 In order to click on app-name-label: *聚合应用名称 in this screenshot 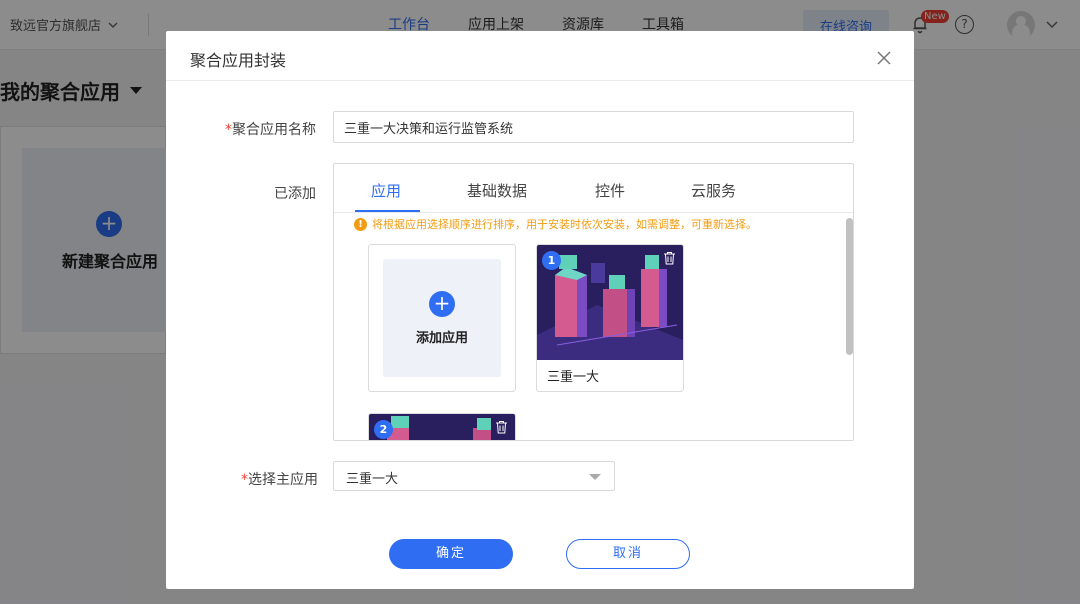, I will do `click(246, 129)`.